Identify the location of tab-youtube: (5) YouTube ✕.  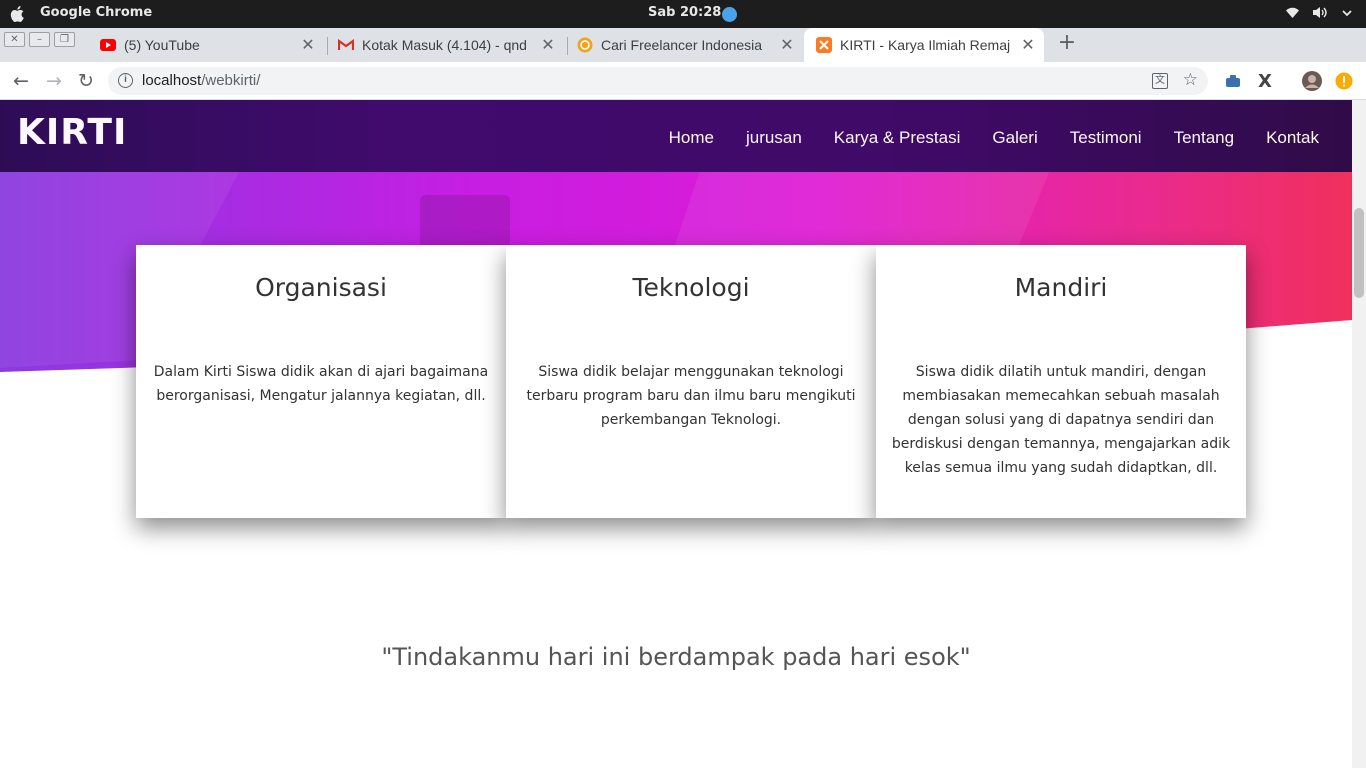
(208, 45).